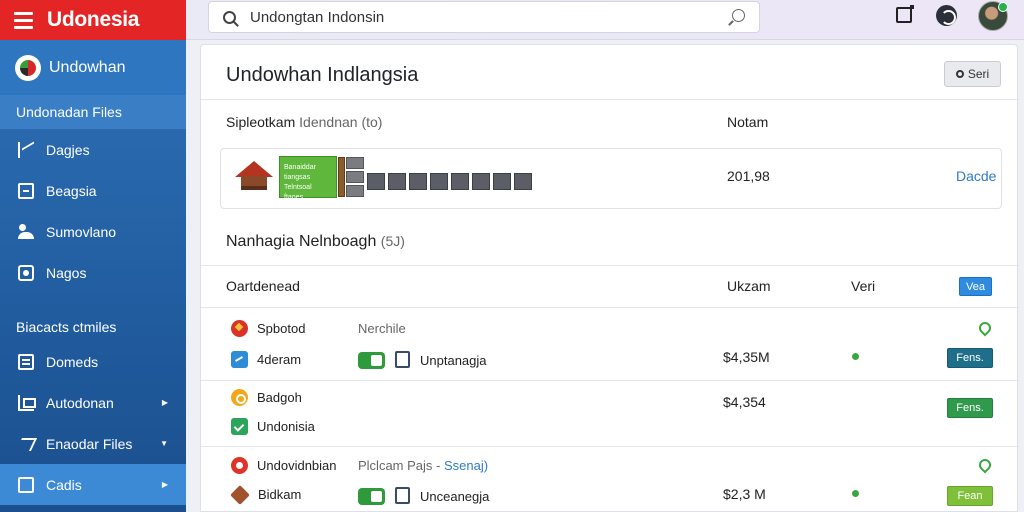 This screenshot has width=1024, height=512. I want to click on sidebar-item-documents: Beagsia, so click(93, 190).